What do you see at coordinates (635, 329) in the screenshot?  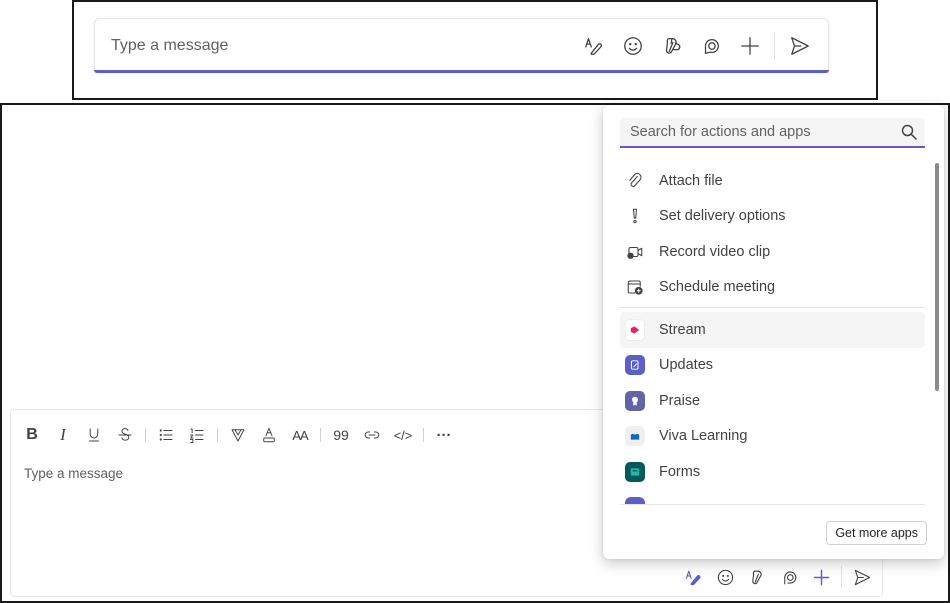 I see `stream-icon` at bounding box center [635, 329].